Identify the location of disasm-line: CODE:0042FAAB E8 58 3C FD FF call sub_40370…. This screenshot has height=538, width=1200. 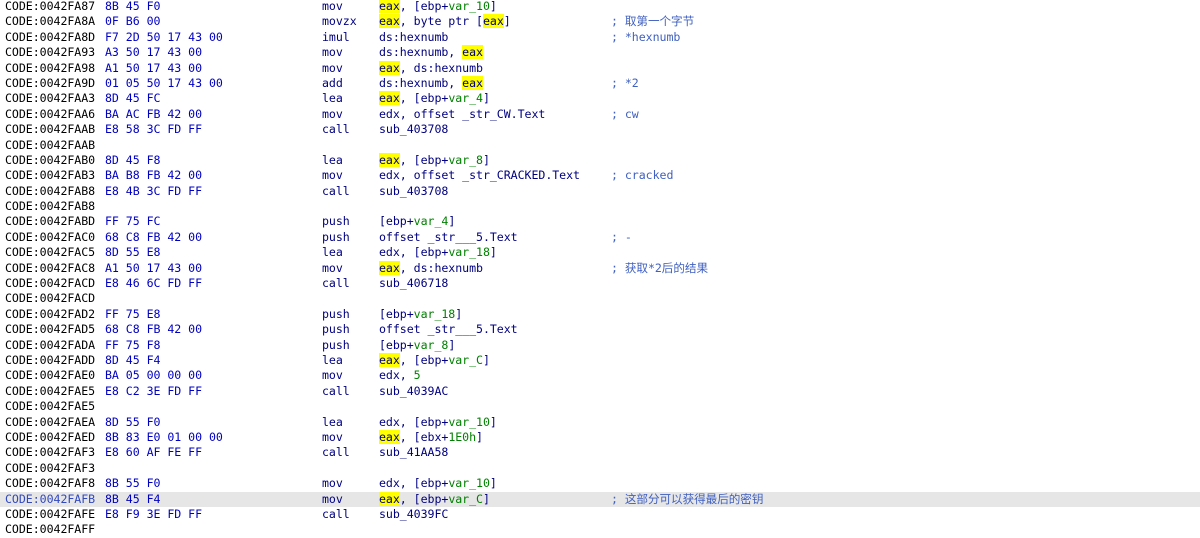
(600, 129).